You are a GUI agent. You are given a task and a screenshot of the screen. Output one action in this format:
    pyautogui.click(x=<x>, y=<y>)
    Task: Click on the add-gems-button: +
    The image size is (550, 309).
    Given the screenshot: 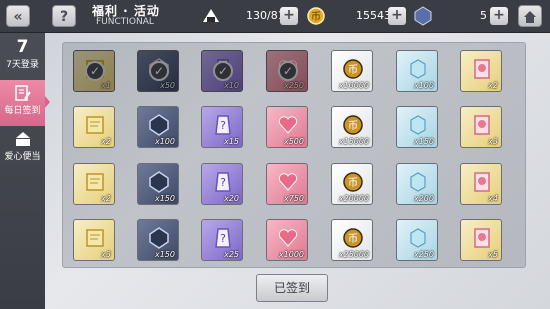 What is the action you would take?
    pyautogui.click(x=499, y=16)
    